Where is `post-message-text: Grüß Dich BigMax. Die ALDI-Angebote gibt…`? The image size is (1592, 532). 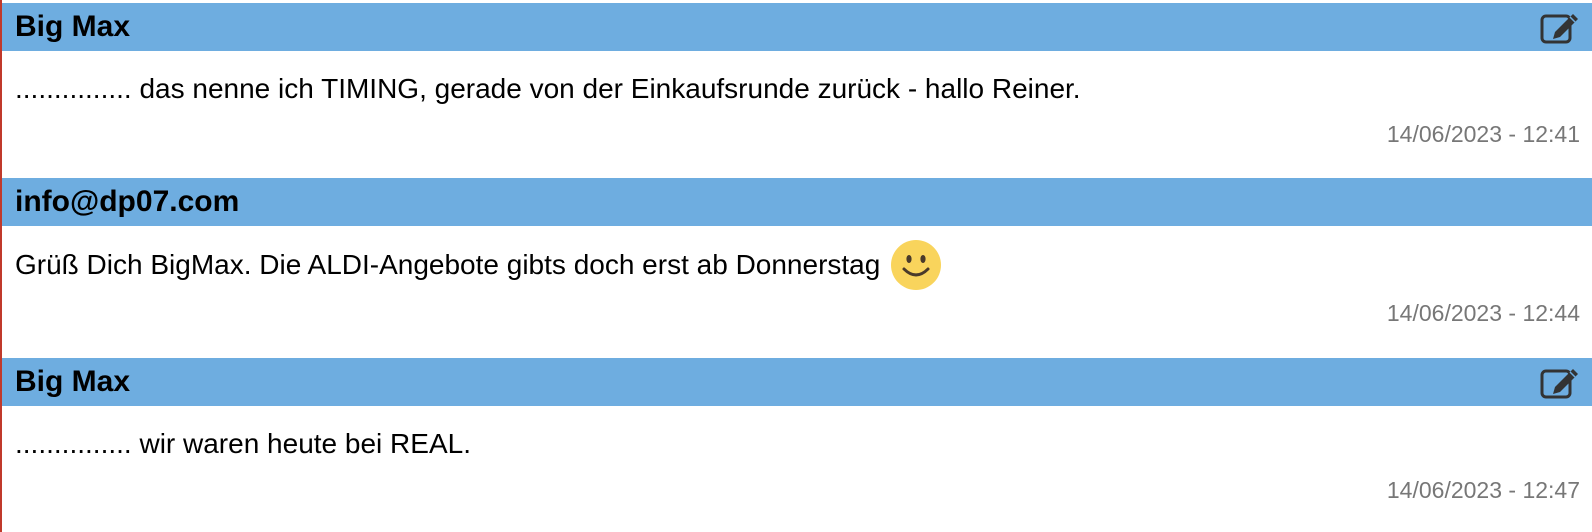
post-message-text: Grüß Dich BigMax. Die ALDI-Angebote gibt… is located at coordinates (448, 264).